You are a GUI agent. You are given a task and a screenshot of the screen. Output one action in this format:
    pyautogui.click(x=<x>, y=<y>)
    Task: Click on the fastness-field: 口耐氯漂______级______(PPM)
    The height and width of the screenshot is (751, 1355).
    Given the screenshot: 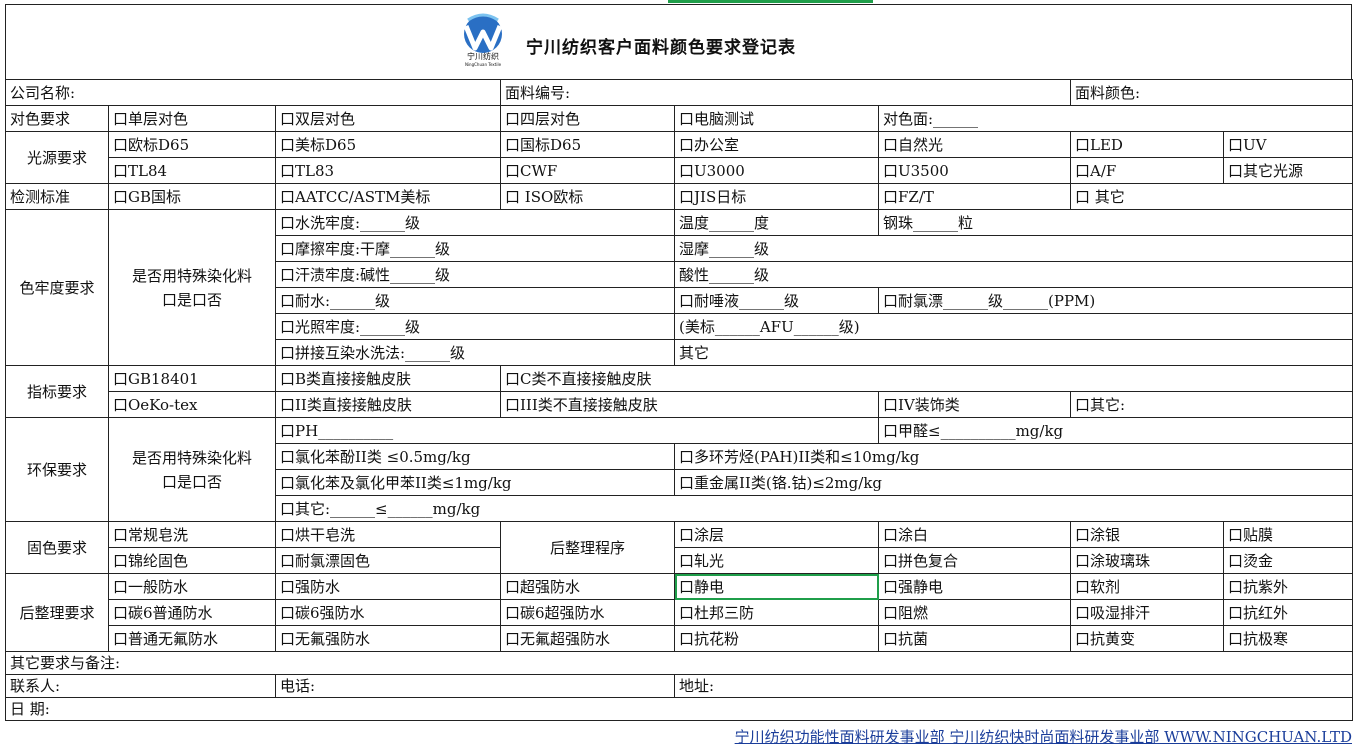 What is the action you would take?
    pyautogui.click(x=1115, y=300)
    